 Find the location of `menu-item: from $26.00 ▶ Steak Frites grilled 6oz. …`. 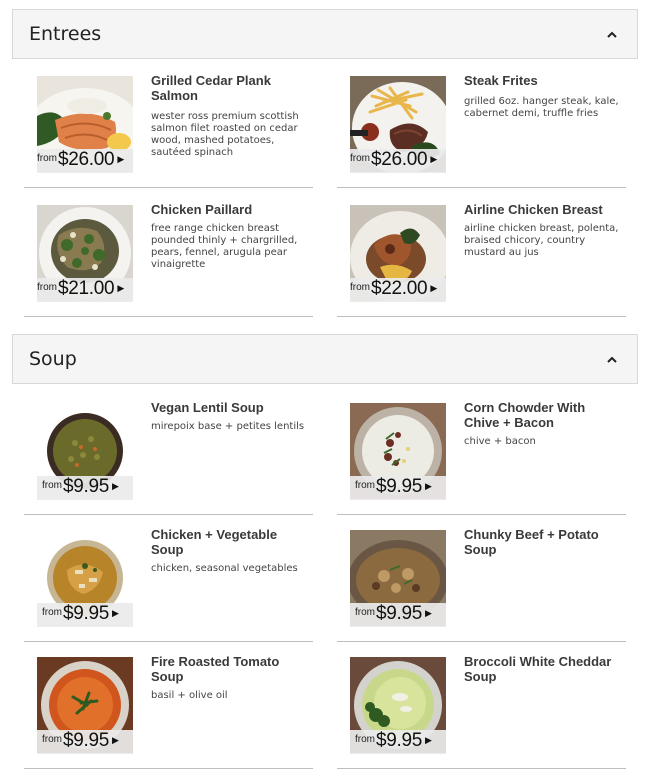

menu-item: from $26.00 ▶ Steak Frites grilled 6oz. … is located at coordinates (481, 124).